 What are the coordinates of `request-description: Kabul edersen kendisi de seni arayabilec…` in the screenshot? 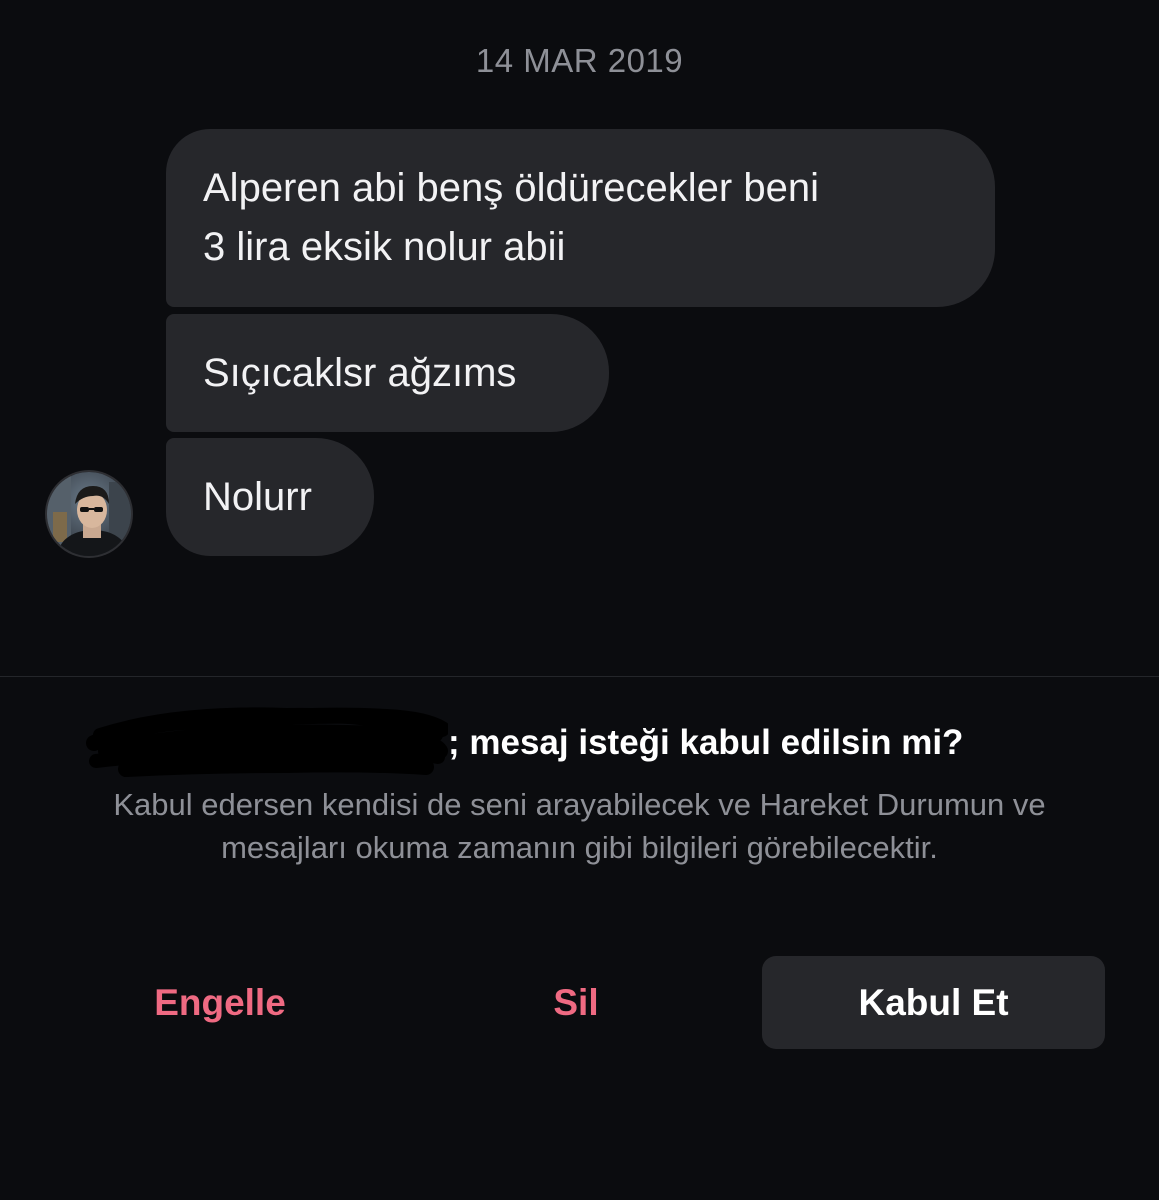 It's located at (579, 826).